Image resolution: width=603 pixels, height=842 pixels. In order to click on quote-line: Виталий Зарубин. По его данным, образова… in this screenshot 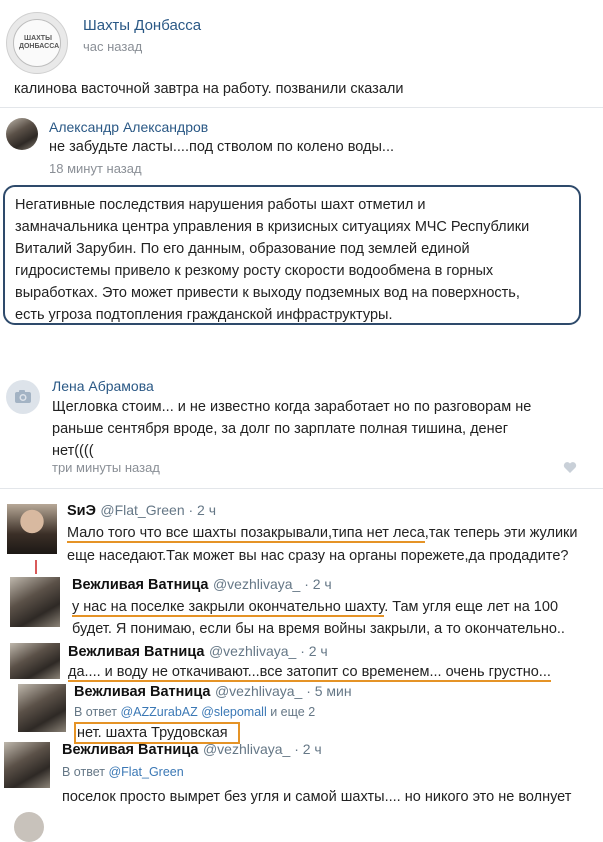, I will do `click(242, 249)`.